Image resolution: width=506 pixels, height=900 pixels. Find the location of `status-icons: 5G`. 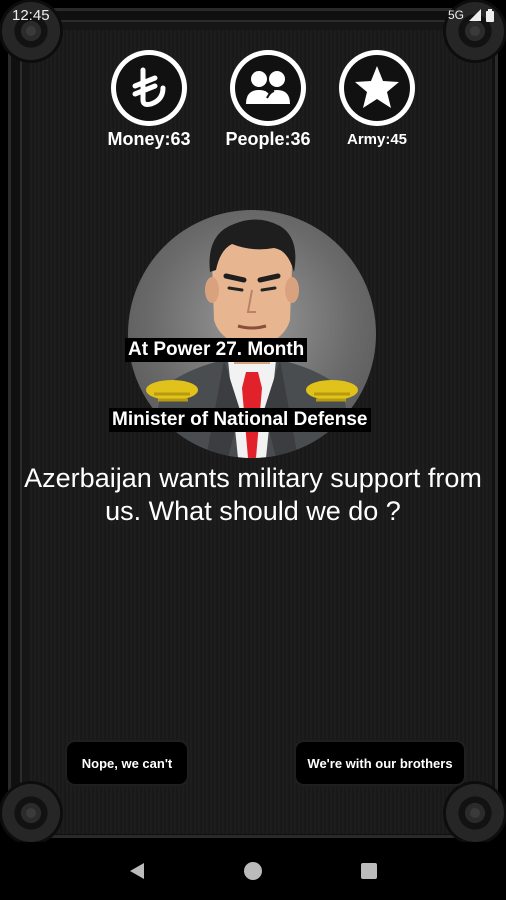

status-icons: 5G is located at coordinates (471, 15).